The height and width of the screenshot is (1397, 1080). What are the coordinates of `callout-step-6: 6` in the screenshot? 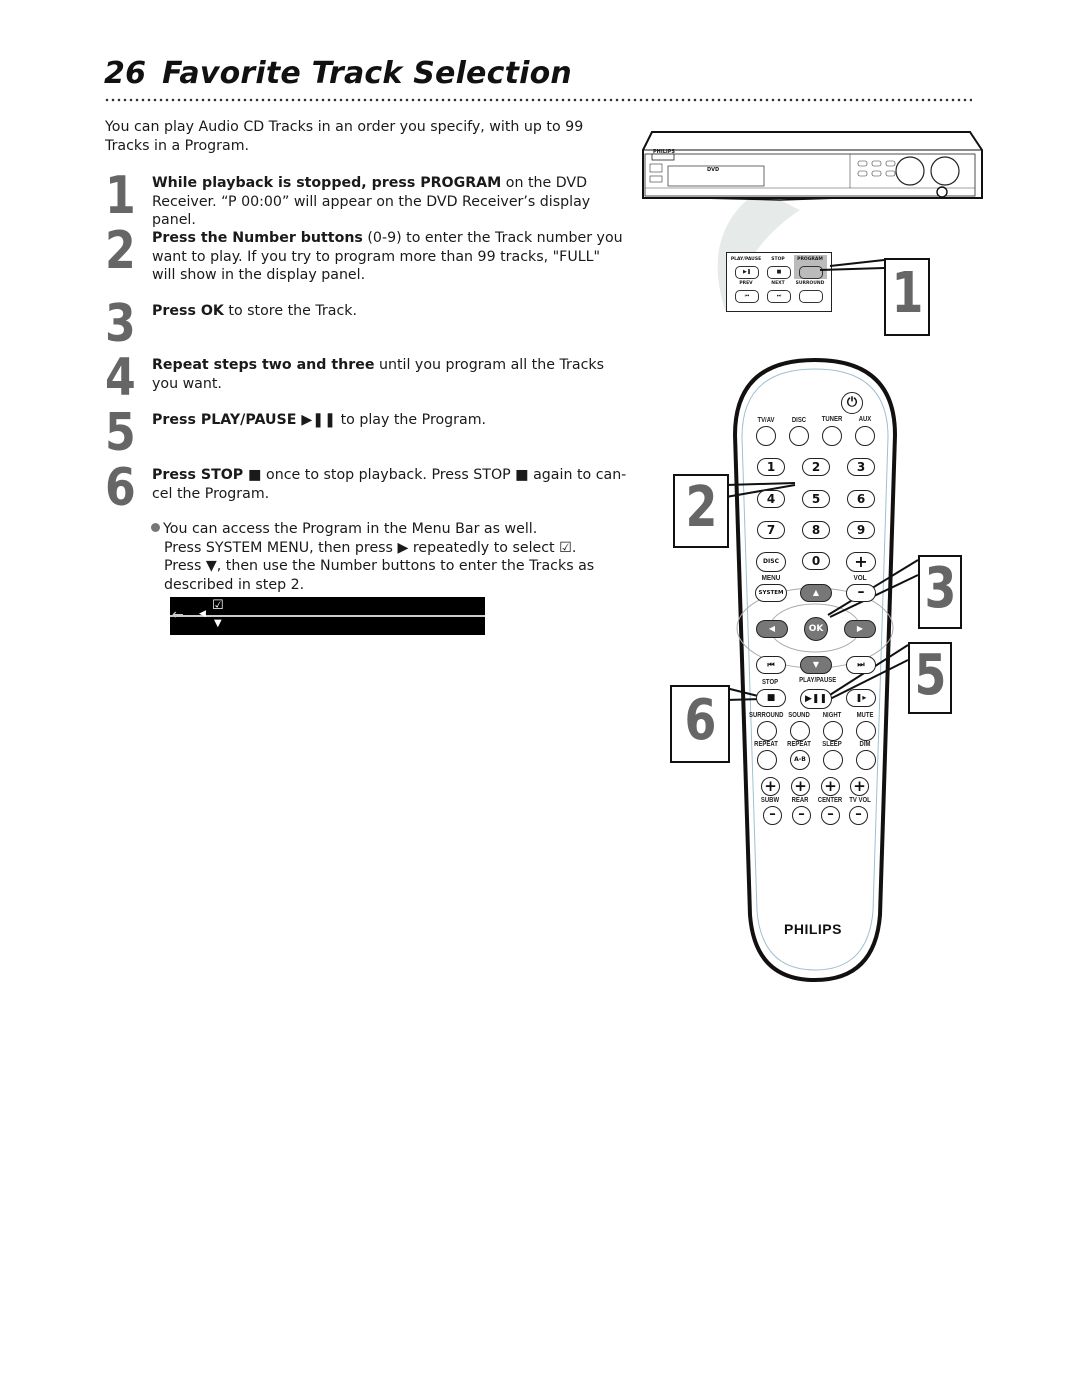 It's located at (700, 724).